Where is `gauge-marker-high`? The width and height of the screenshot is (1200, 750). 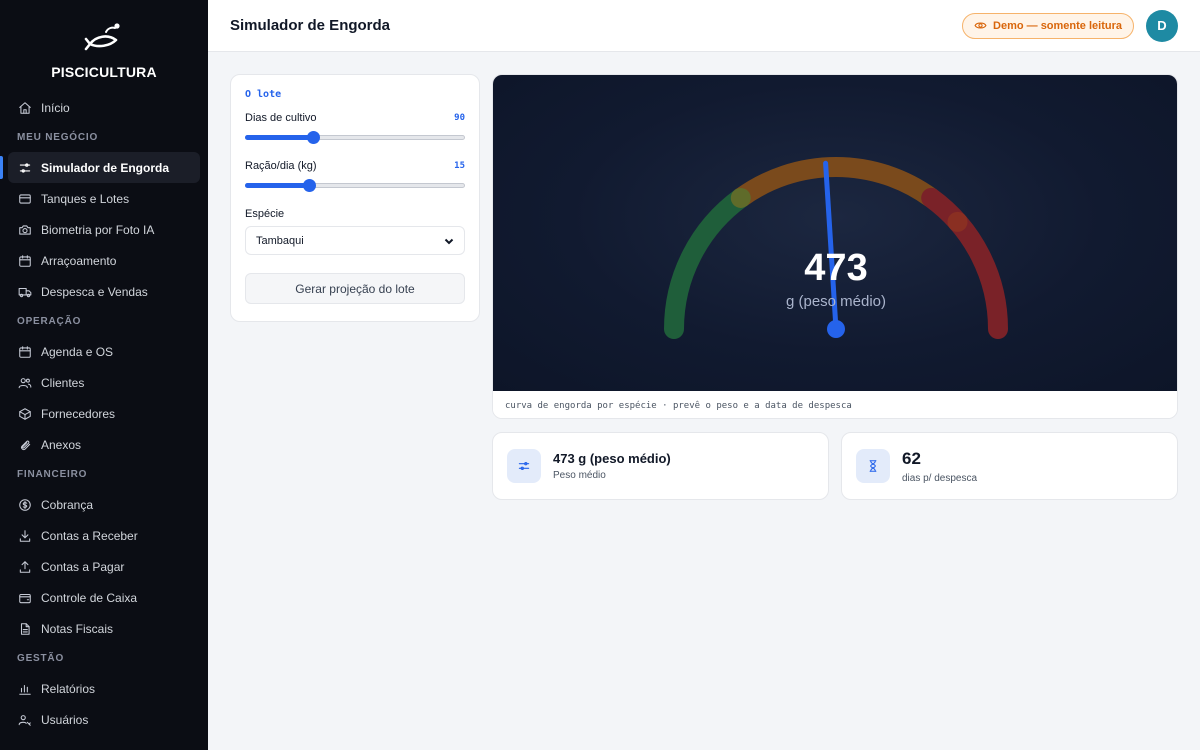 gauge-marker-high is located at coordinates (957, 221).